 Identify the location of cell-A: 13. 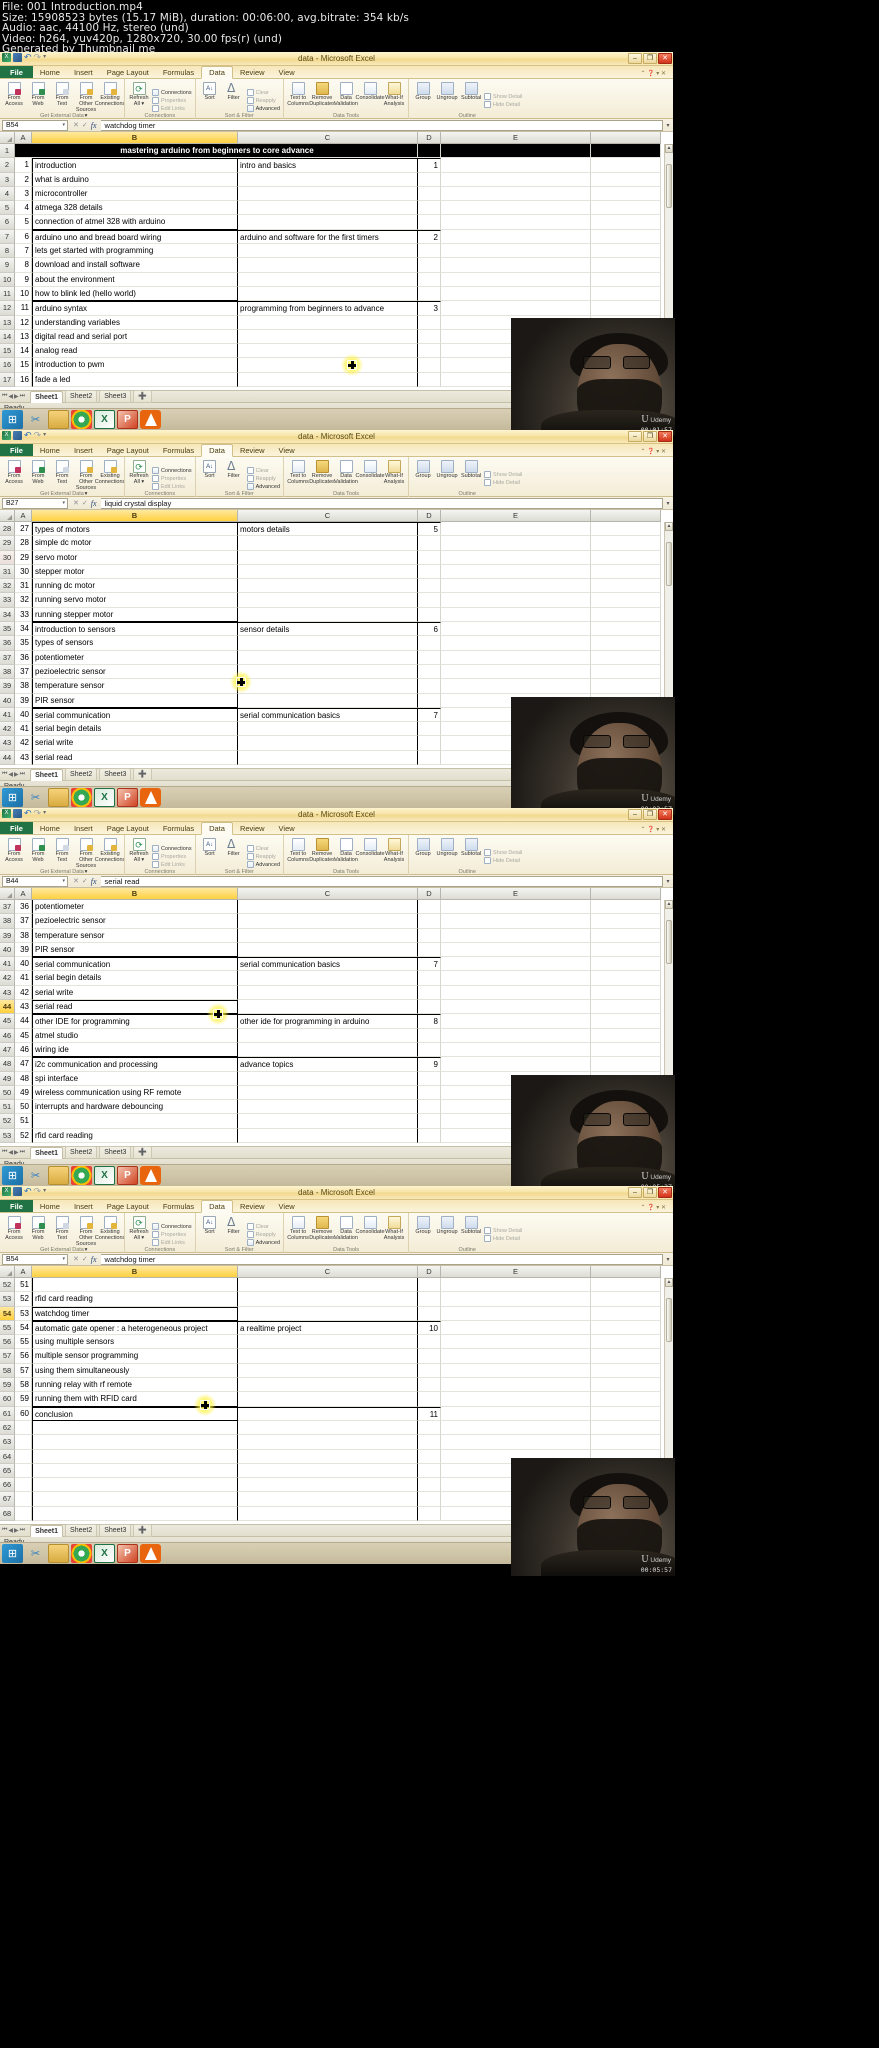
(23, 337).